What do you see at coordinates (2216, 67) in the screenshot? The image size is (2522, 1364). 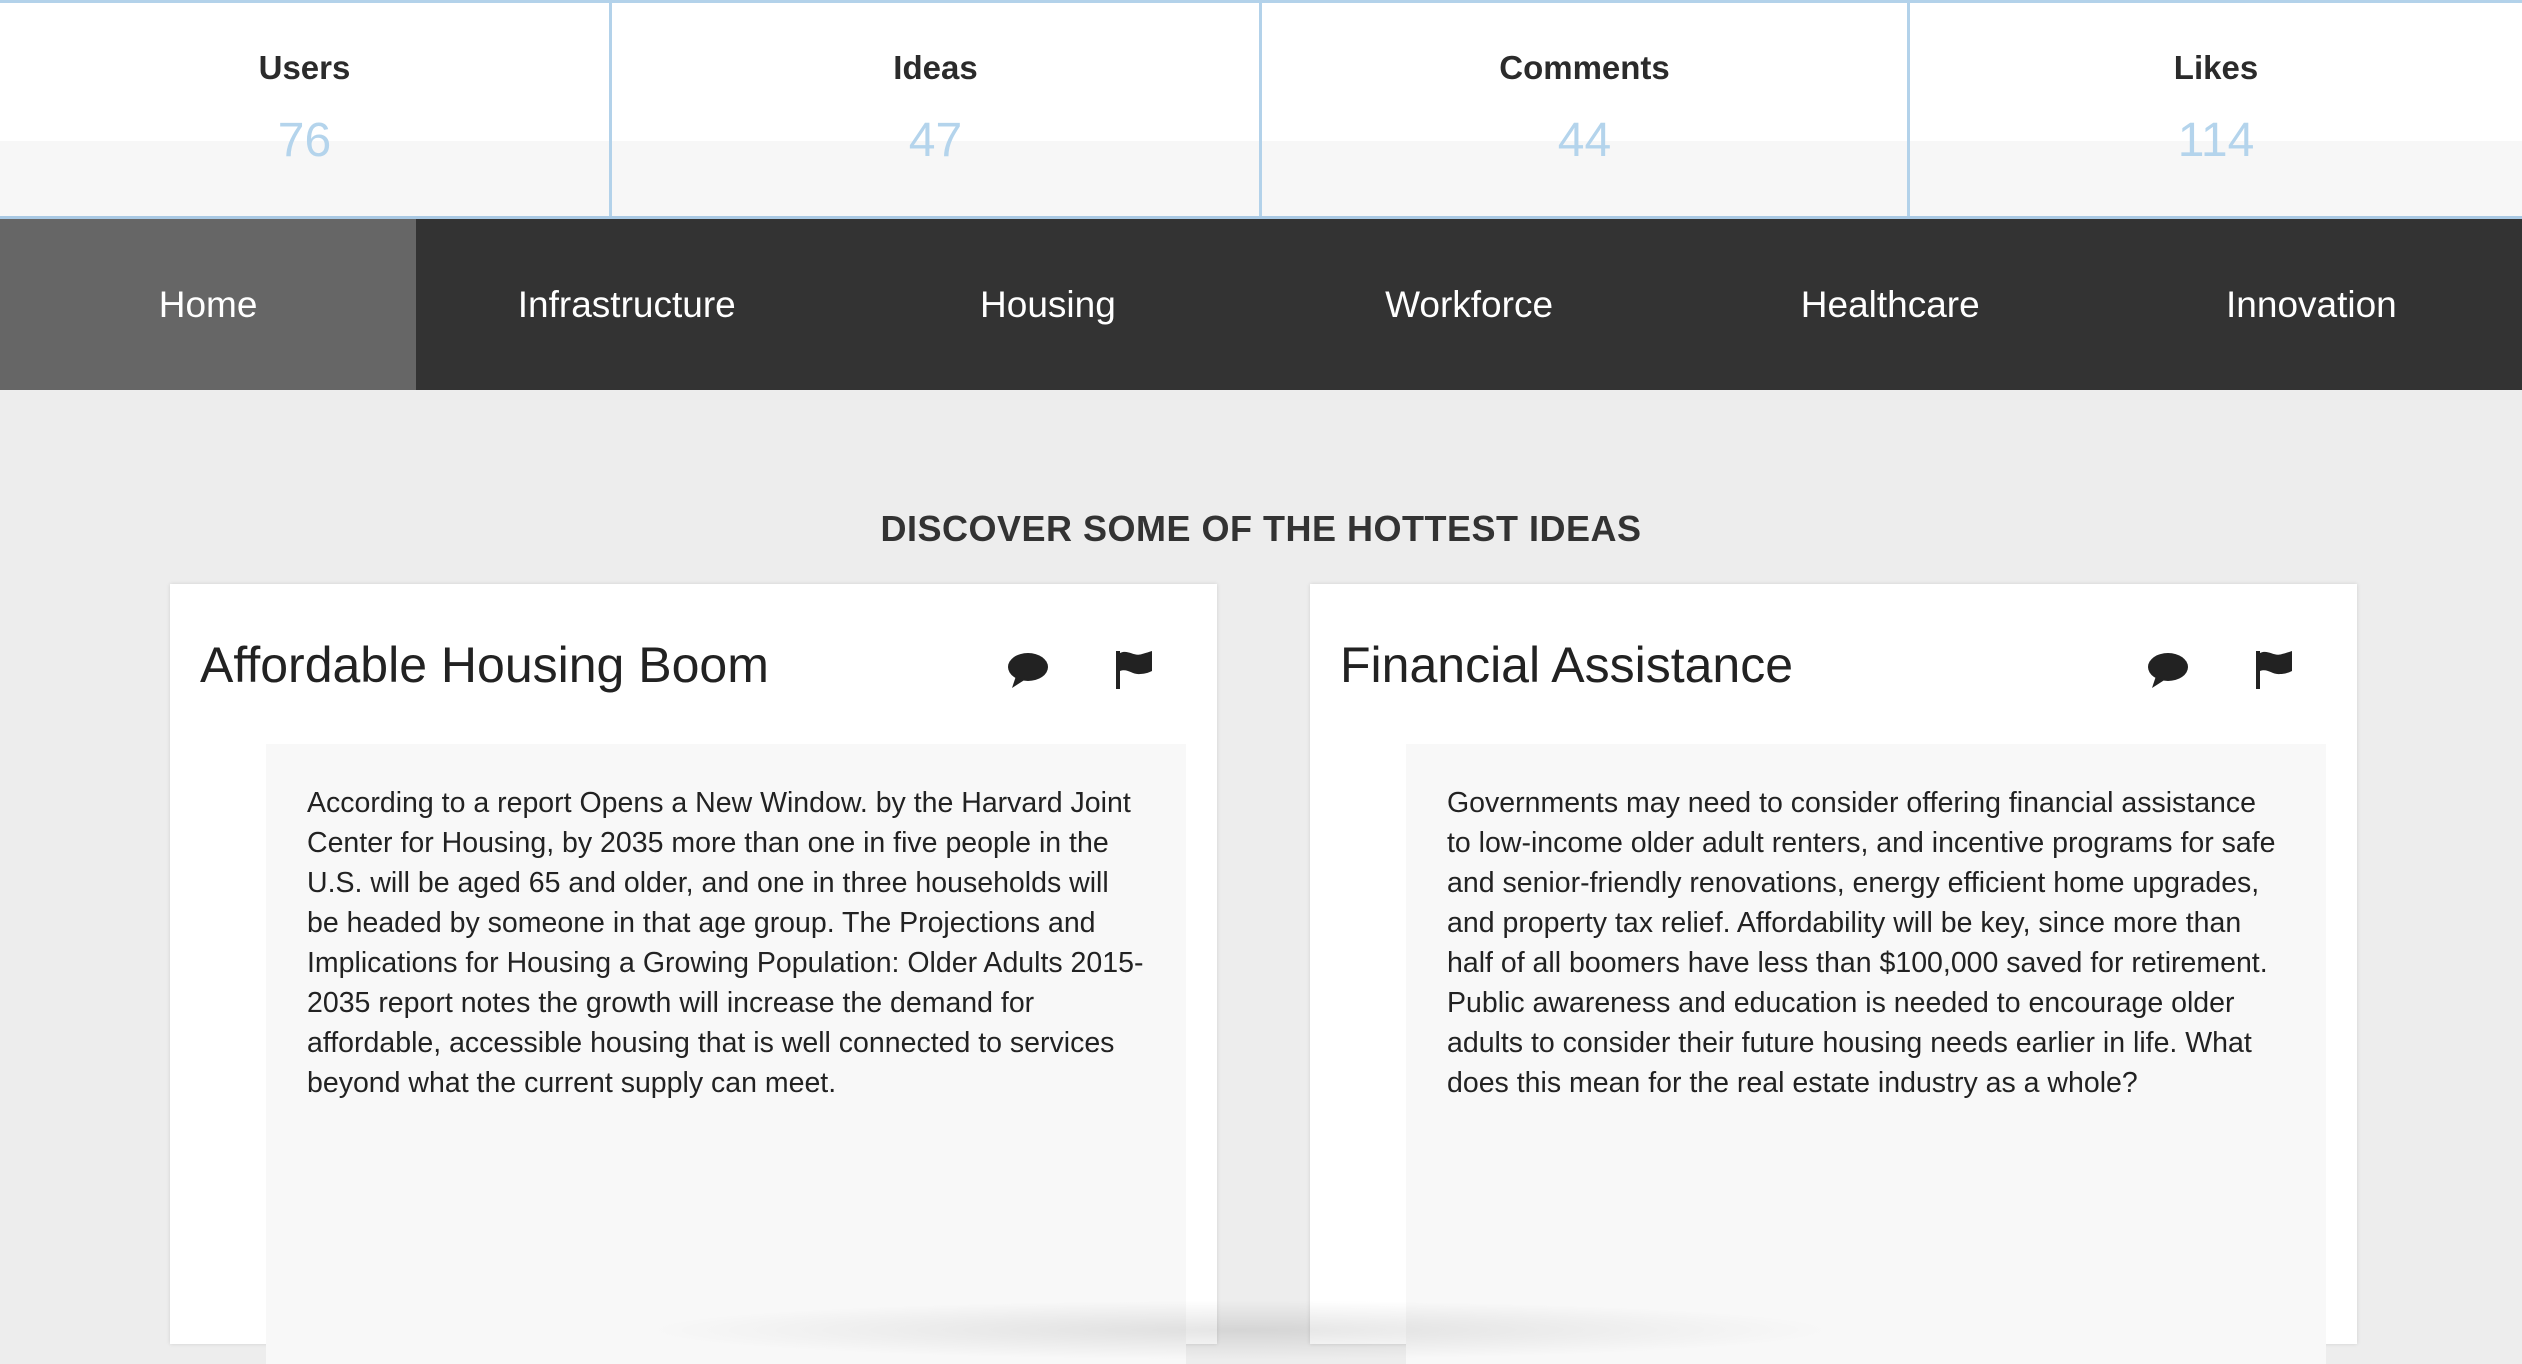 I see `stat-label: Likes` at bounding box center [2216, 67].